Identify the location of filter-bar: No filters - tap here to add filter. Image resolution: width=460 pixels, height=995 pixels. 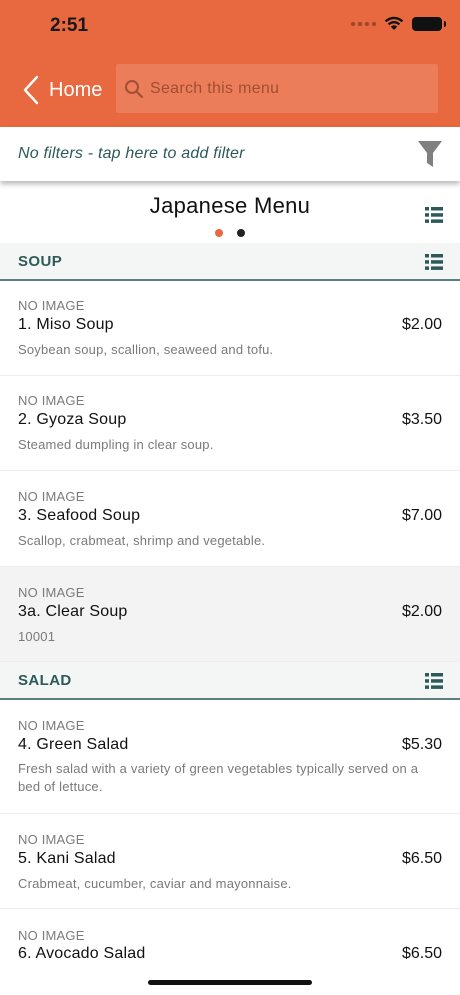
(230, 154).